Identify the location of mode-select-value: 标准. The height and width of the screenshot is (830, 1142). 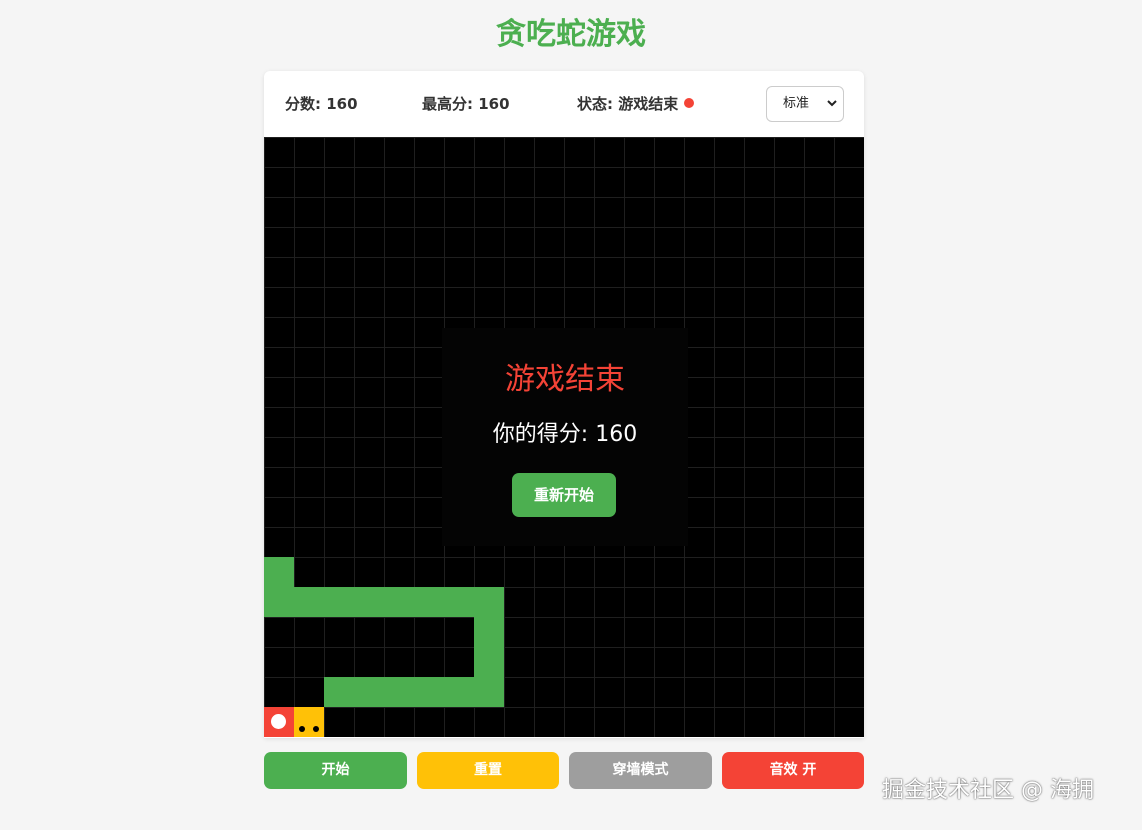
(796, 103).